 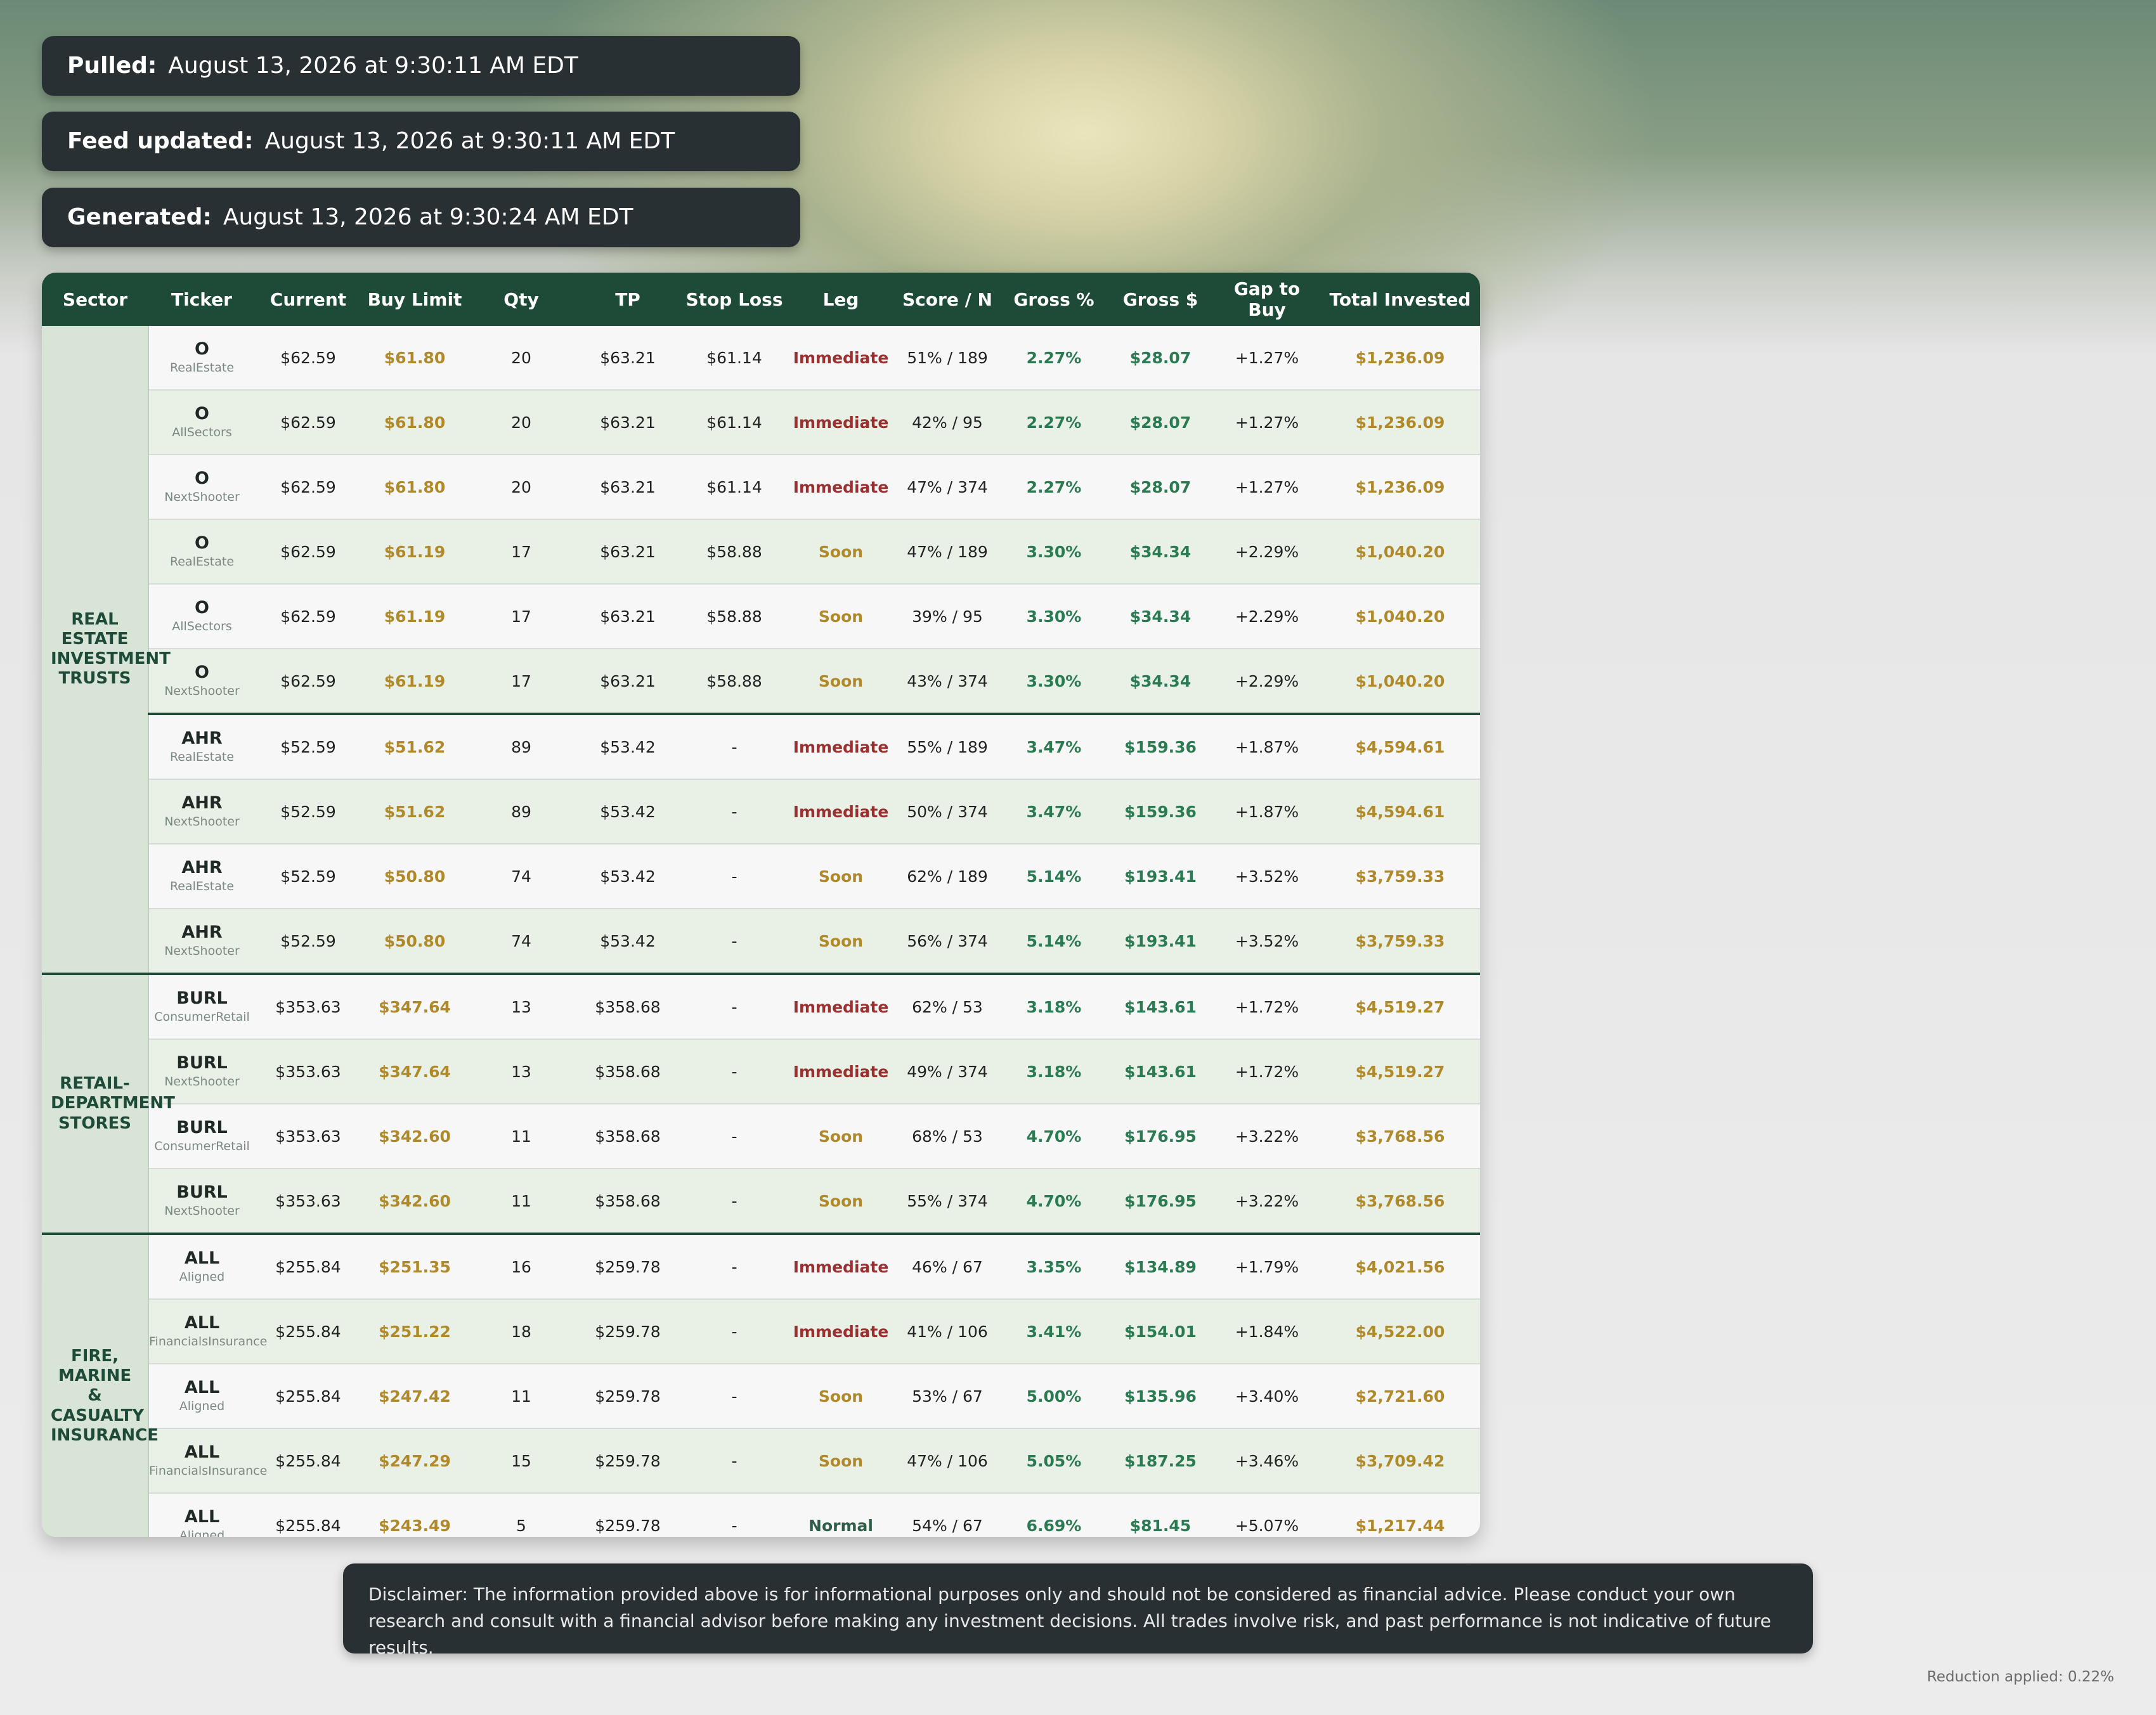 What do you see at coordinates (201, 487) in the screenshot?
I see `ticker-cell: O NextShooter` at bounding box center [201, 487].